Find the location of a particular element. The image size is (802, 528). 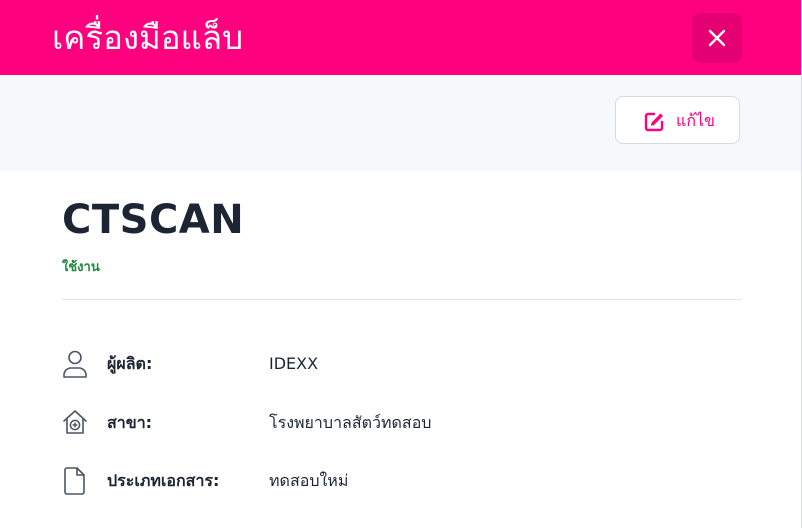

detail-row-branch: สาขา: โรงพยาบาลสัตว์ทดสอบ is located at coordinates (402, 424).